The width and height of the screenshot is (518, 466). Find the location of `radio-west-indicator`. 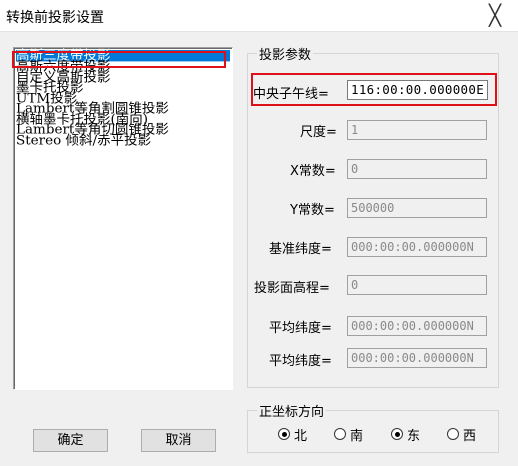

radio-west-indicator is located at coordinates (453, 434).